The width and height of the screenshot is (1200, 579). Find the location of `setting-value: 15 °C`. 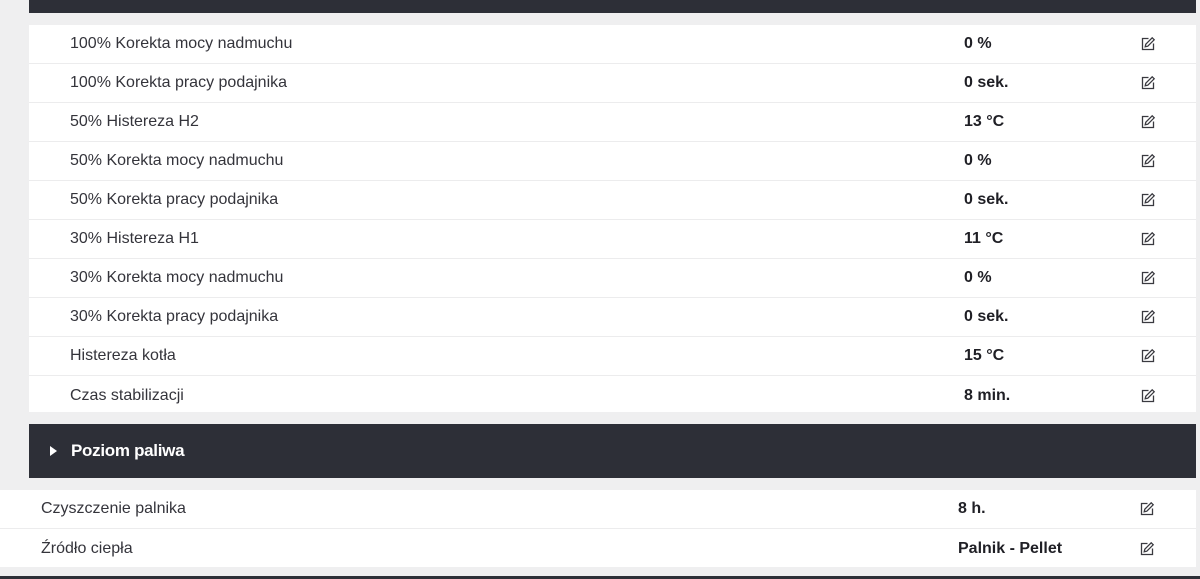

setting-value: 15 °C is located at coordinates (984, 355).